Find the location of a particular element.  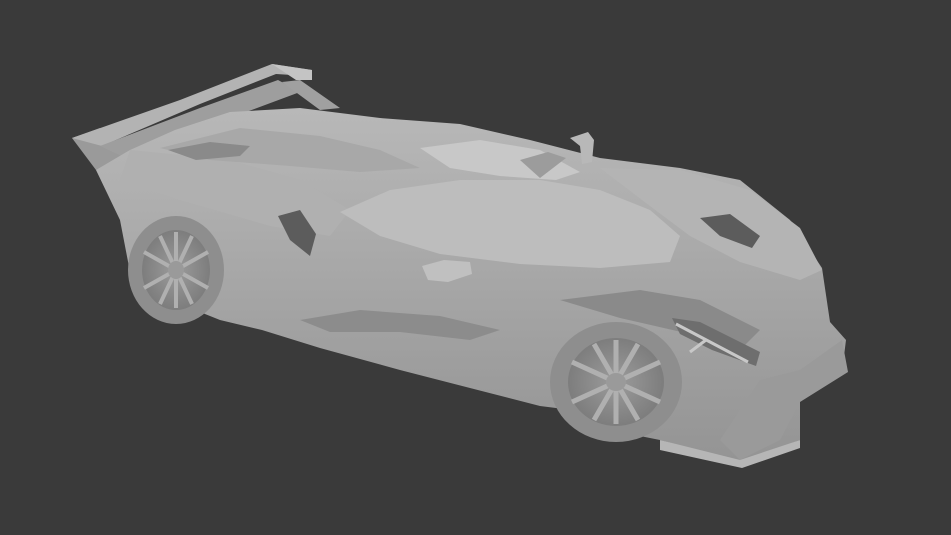

front-wheel is located at coordinates (616, 382).